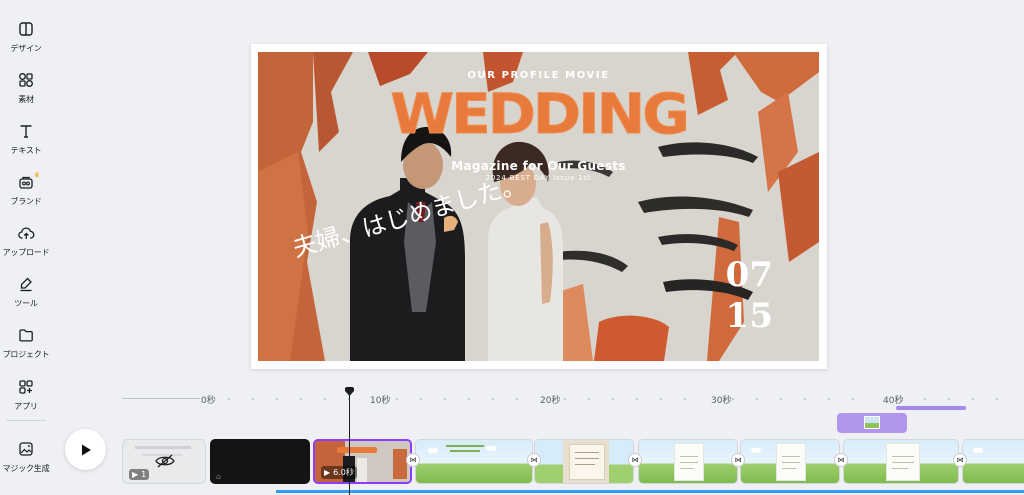  Describe the element at coordinates (538, 178) in the screenshot. I see `issue-line: 2024 BEST DAY Issue 1st` at that location.